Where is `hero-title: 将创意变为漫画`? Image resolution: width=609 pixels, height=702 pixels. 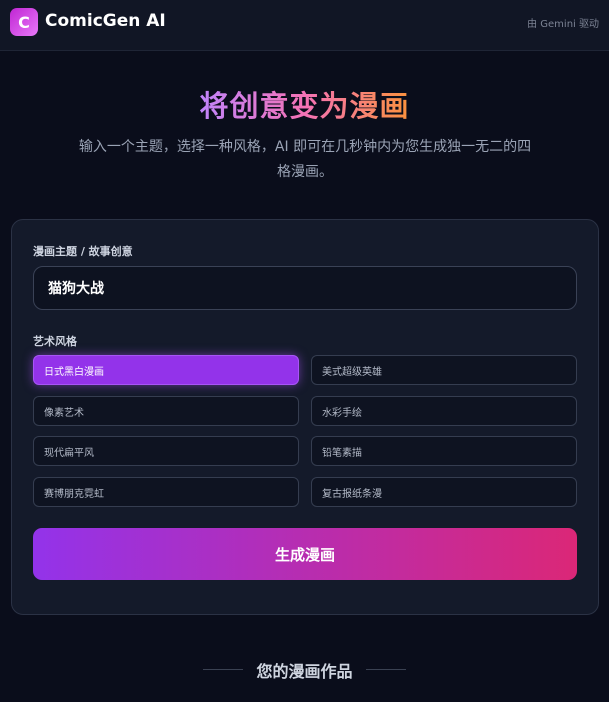 hero-title: 将创意变为漫画 is located at coordinates (304, 104).